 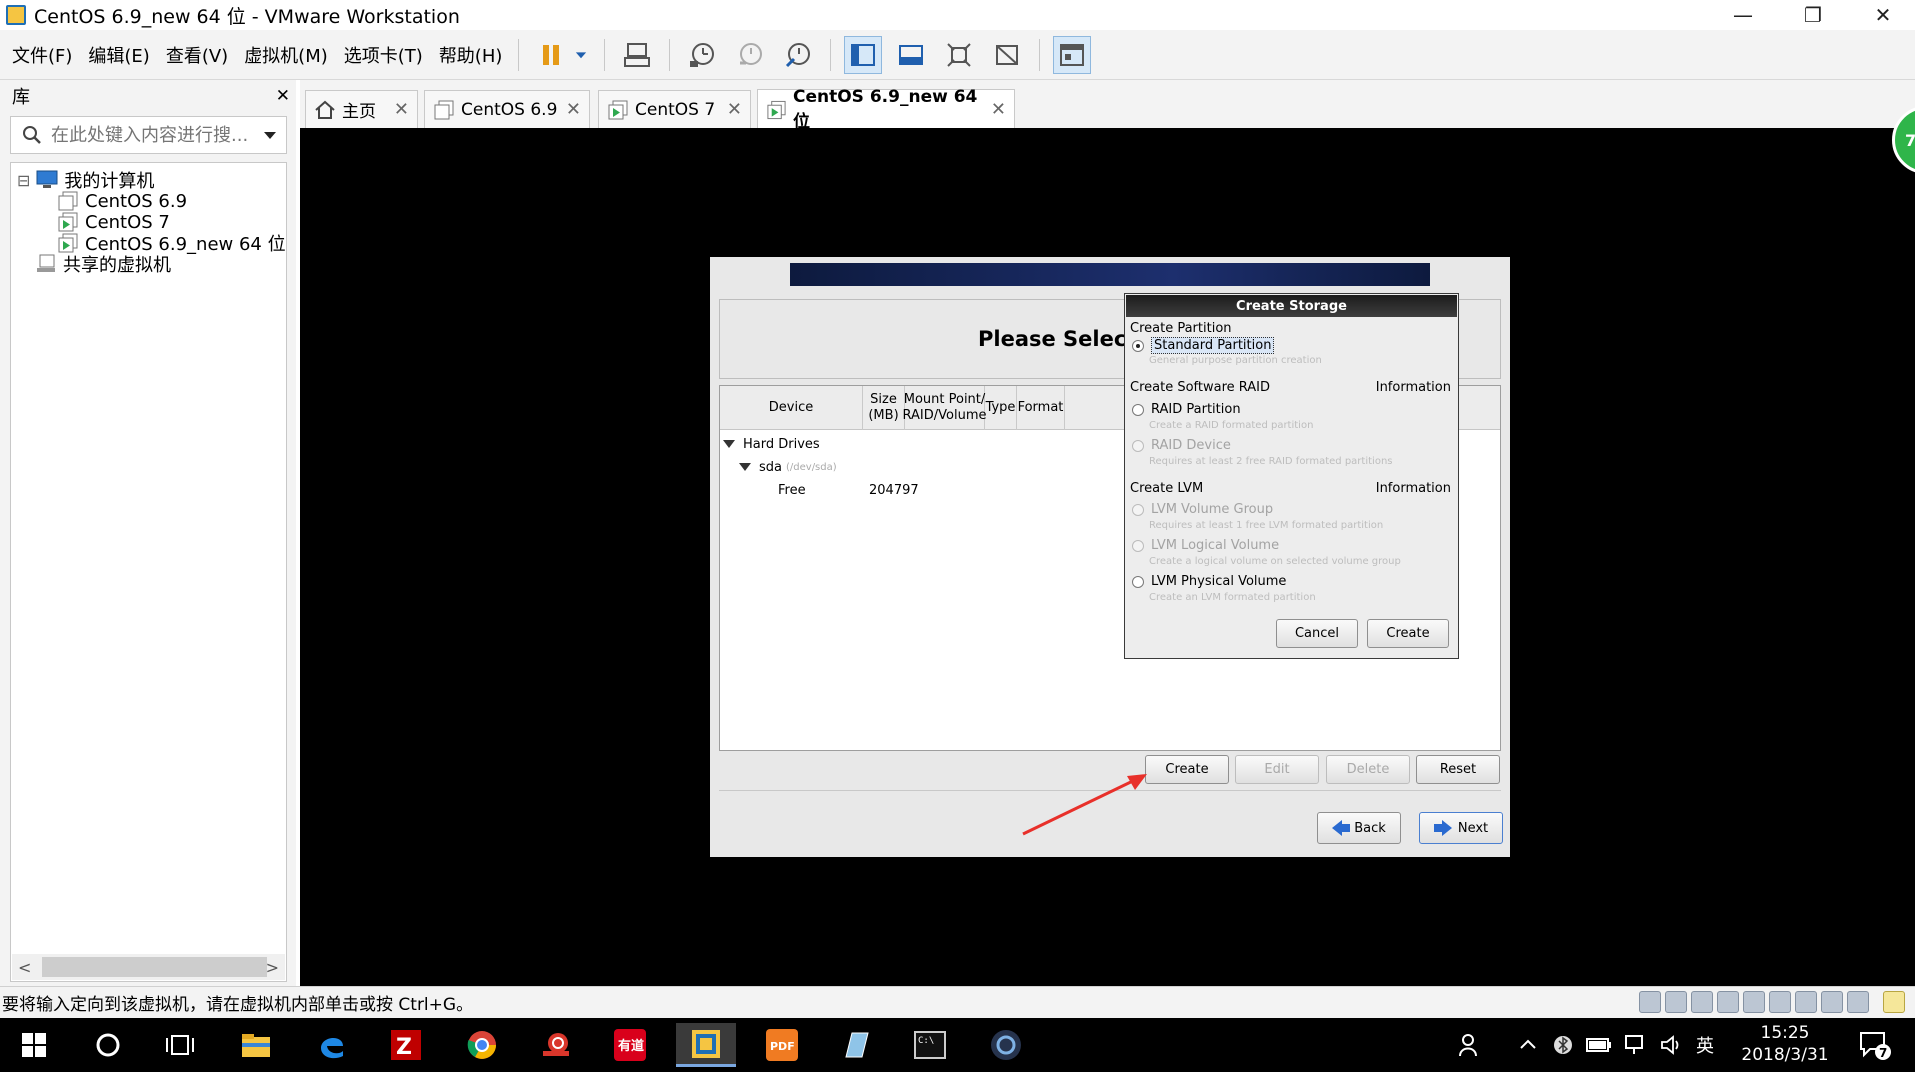 What do you see at coordinates (361, 109) in the screenshot?
I see `tab-home: 主页 ✕` at bounding box center [361, 109].